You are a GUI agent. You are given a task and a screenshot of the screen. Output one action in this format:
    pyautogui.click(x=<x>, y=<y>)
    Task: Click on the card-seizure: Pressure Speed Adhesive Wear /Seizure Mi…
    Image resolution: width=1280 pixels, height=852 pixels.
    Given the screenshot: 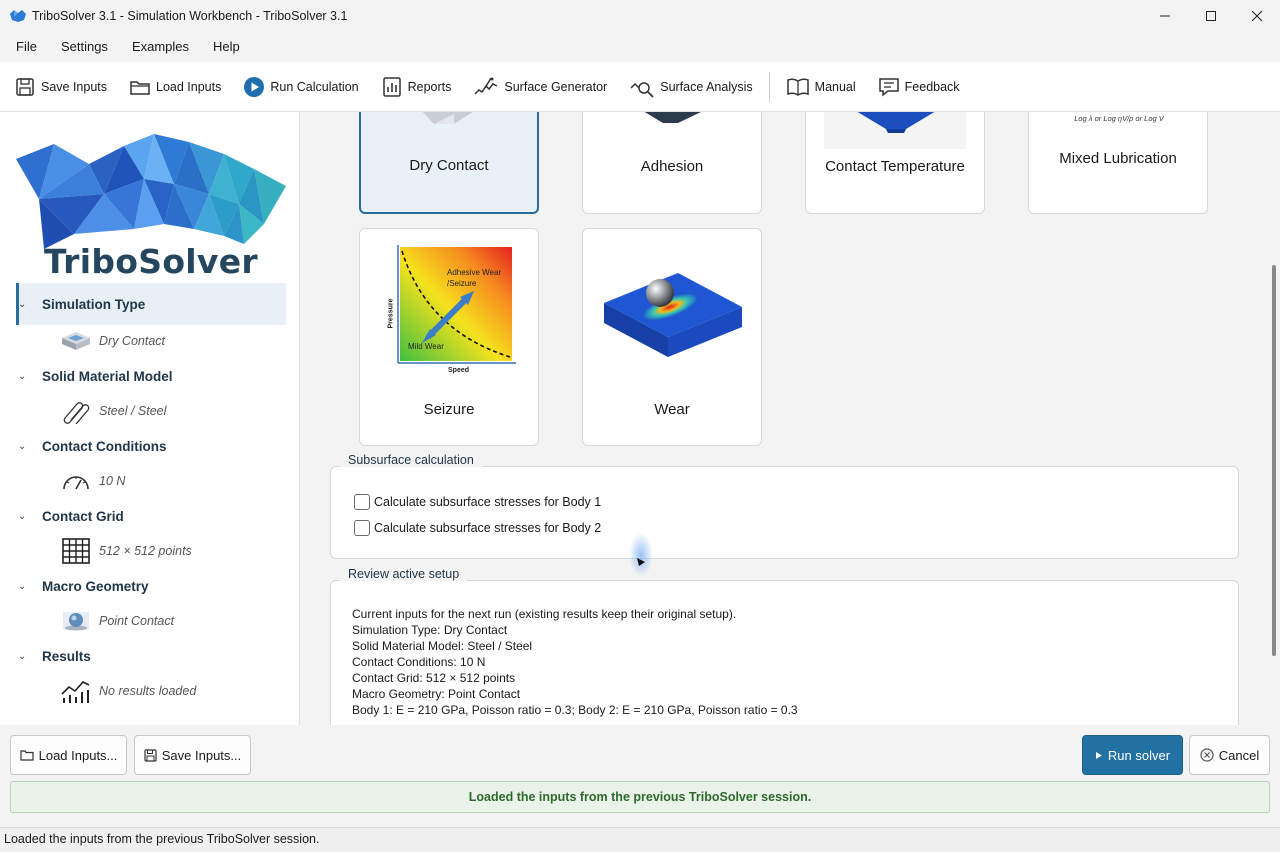 What is the action you would take?
    pyautogui.click(x=449, y=337)
    